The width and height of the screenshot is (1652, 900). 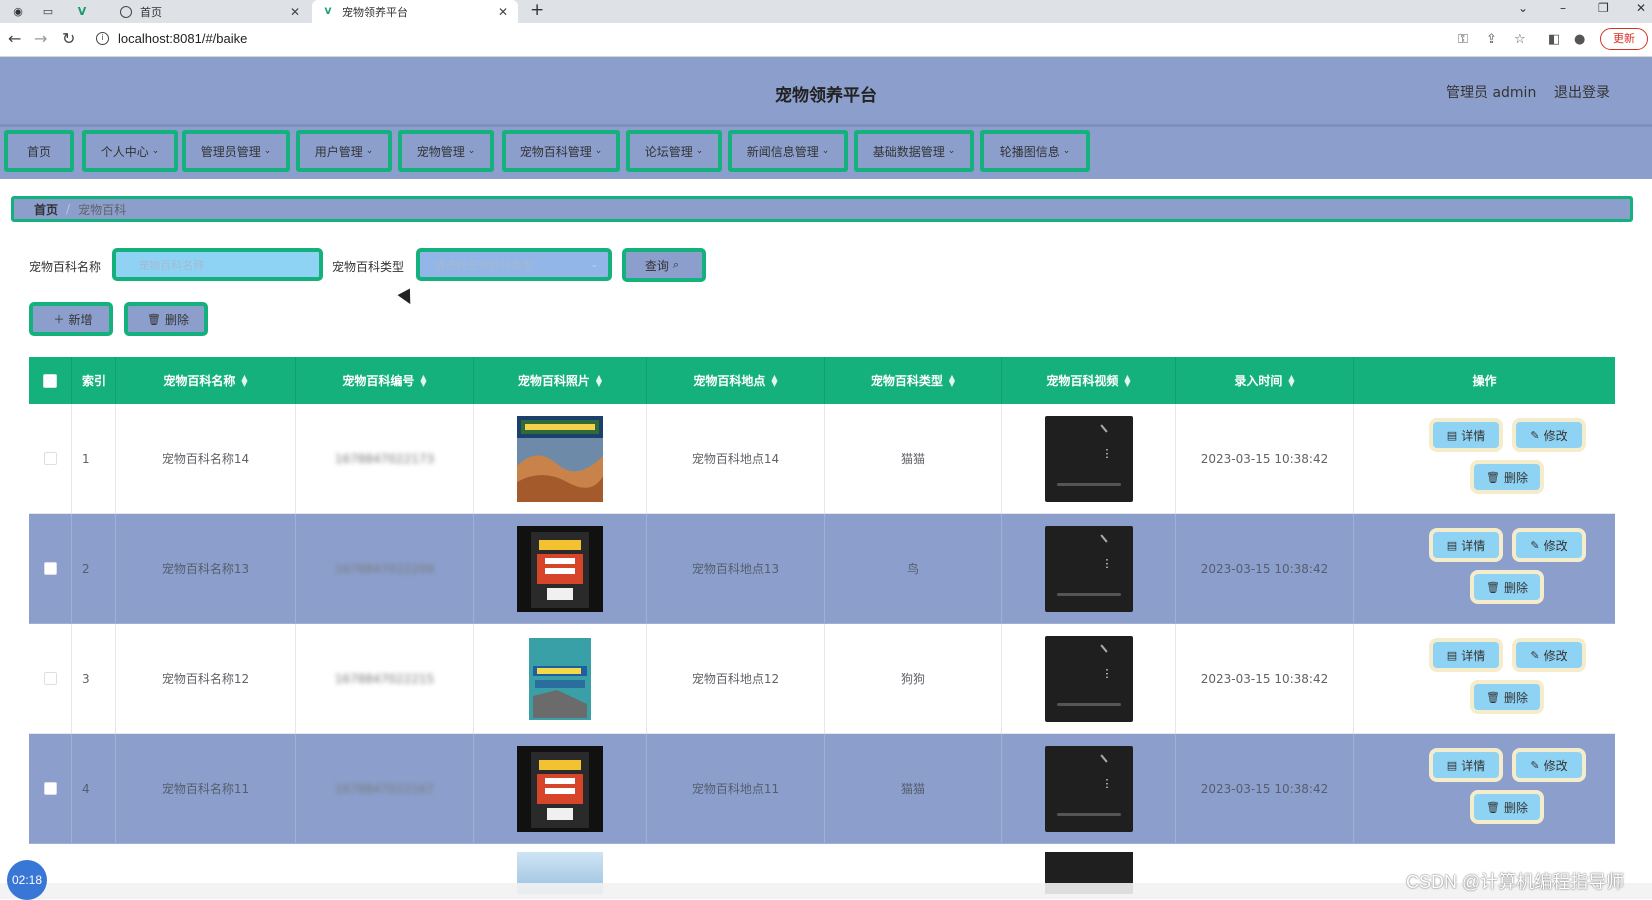 I want to click on breadcrumb-home: 首页, so click(x=46, y=209).